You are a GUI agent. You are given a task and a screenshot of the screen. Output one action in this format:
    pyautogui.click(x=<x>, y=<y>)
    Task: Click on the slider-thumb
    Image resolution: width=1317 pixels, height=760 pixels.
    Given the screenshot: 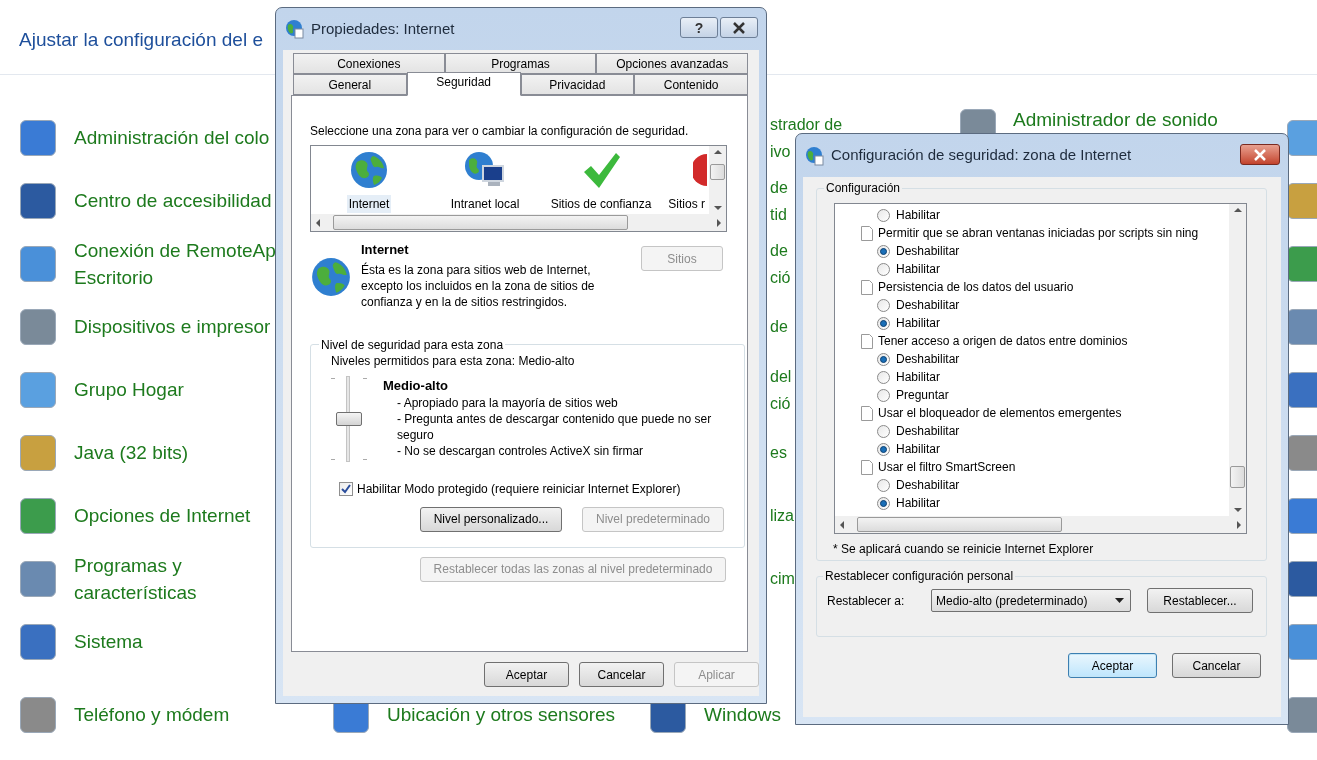 What is the action you would take?
    pyautogui.click(x=349, y=418)
    